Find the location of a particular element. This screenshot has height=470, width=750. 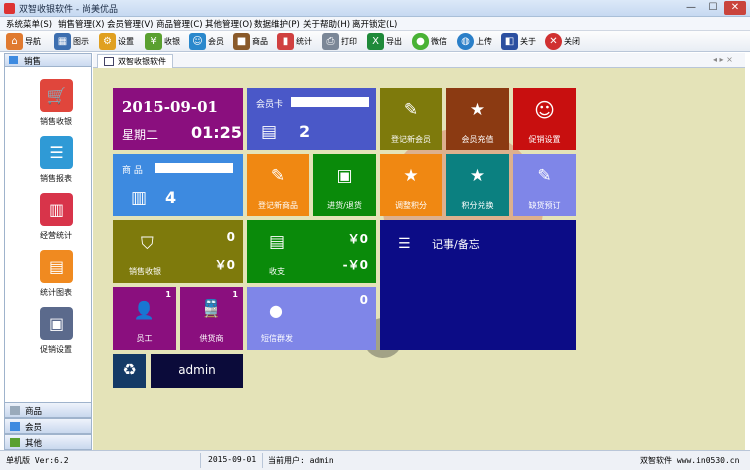

sidebar-header: 销售 is located at coordinates (48, 60).